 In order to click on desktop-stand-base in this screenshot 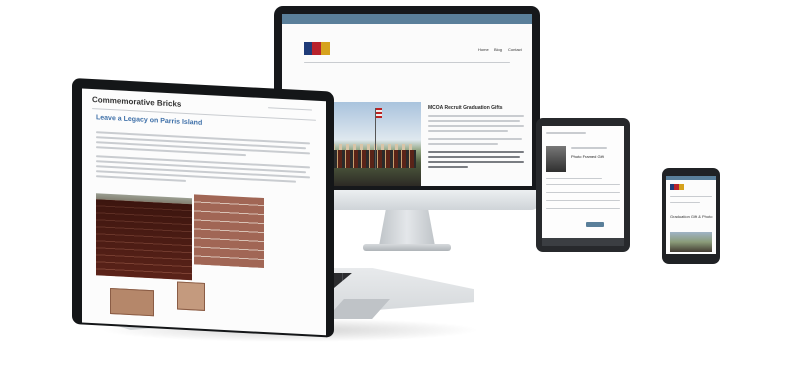, I will do `click(407, 247)`.